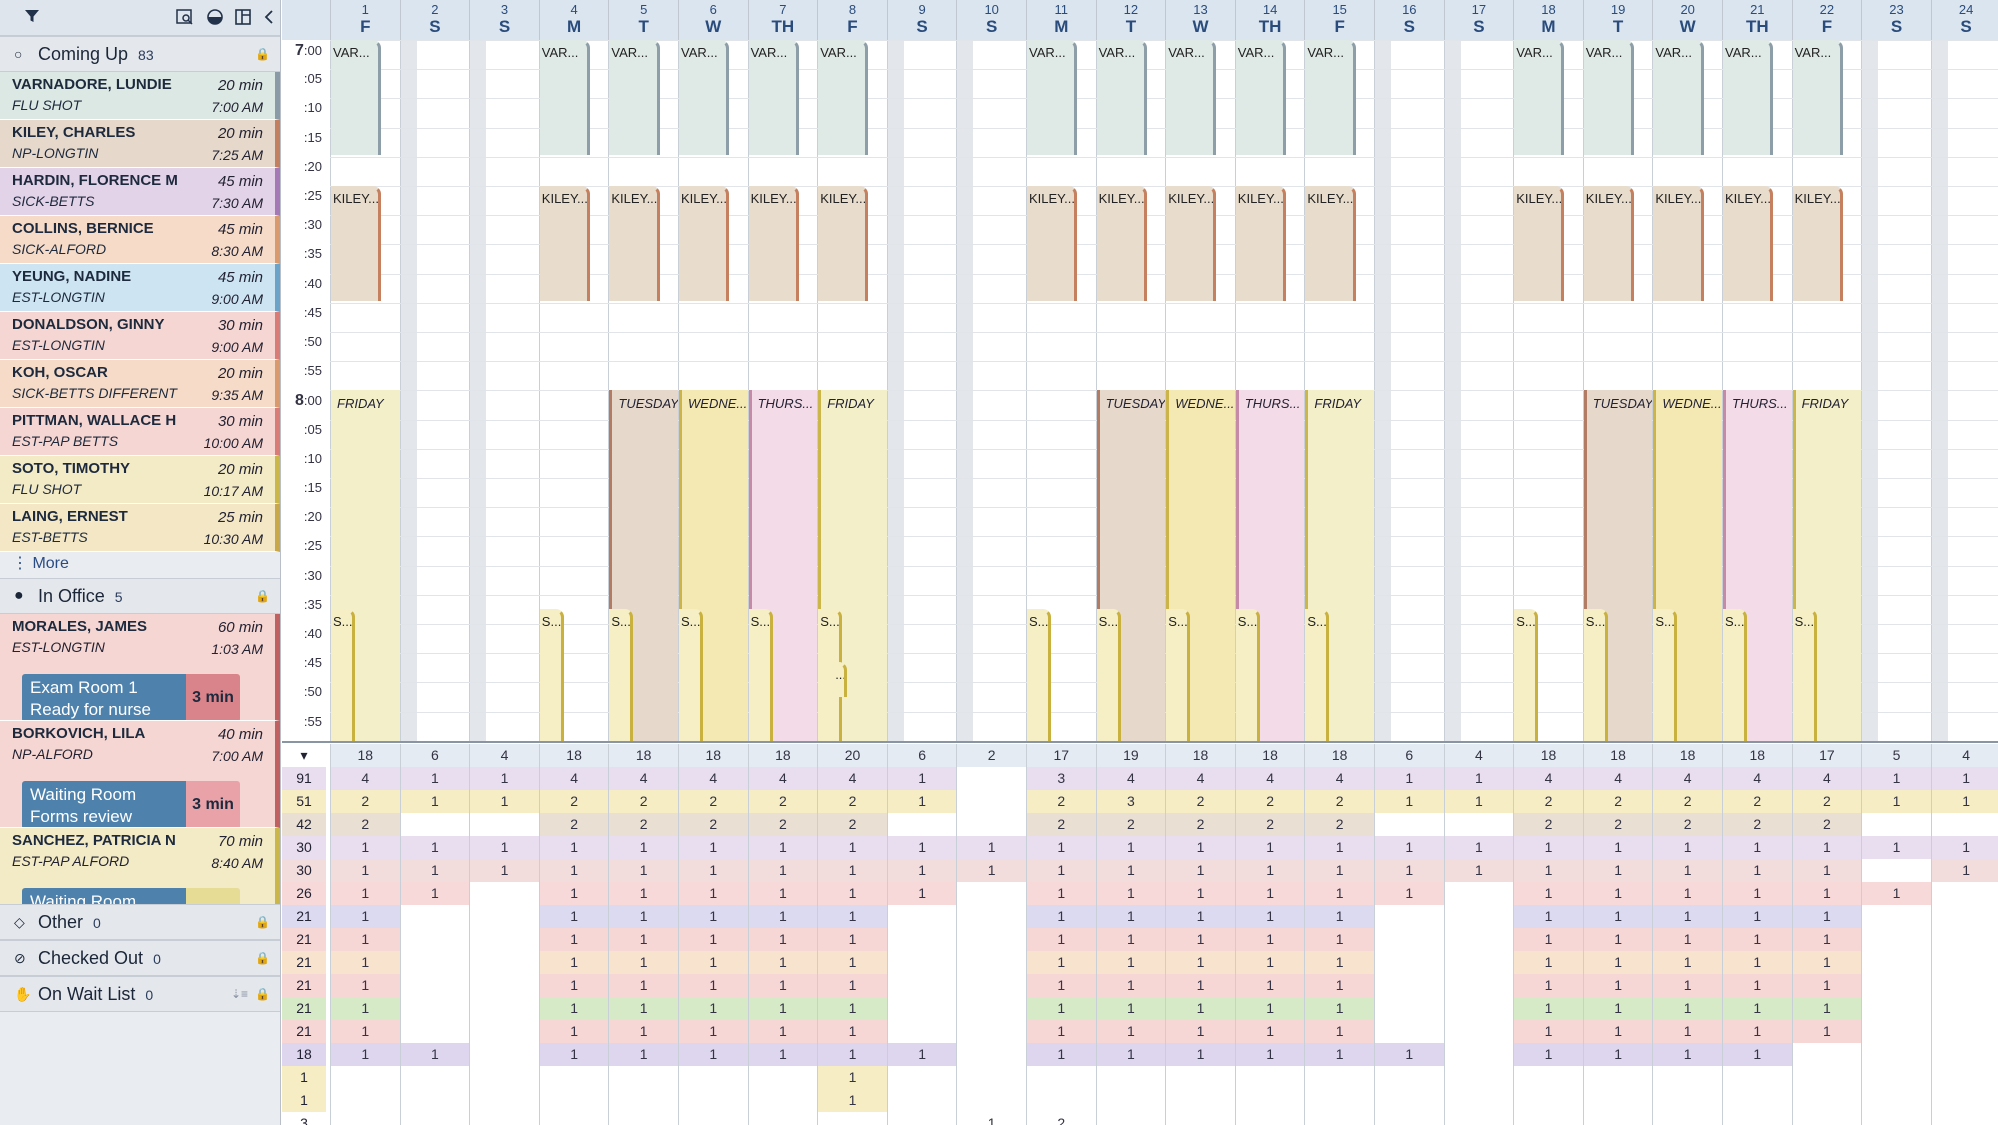 This screenshot has height=1125, width=1998. Describe the element at coordinates (782, 20) in the screenshot. I see `day-header: 7 TH` at that location.